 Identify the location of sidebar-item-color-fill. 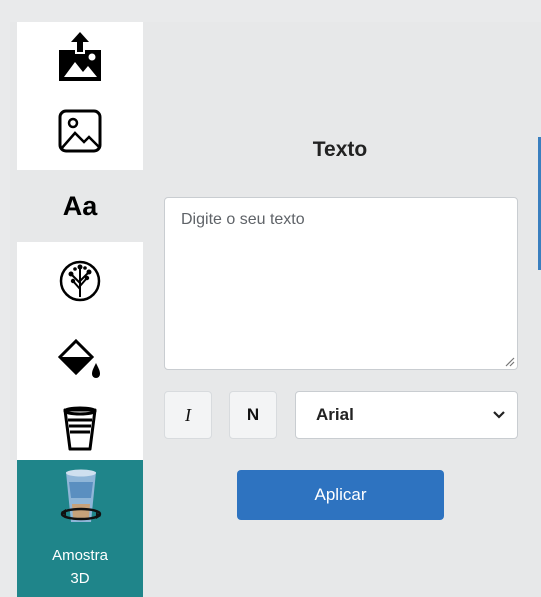
(80, 359).